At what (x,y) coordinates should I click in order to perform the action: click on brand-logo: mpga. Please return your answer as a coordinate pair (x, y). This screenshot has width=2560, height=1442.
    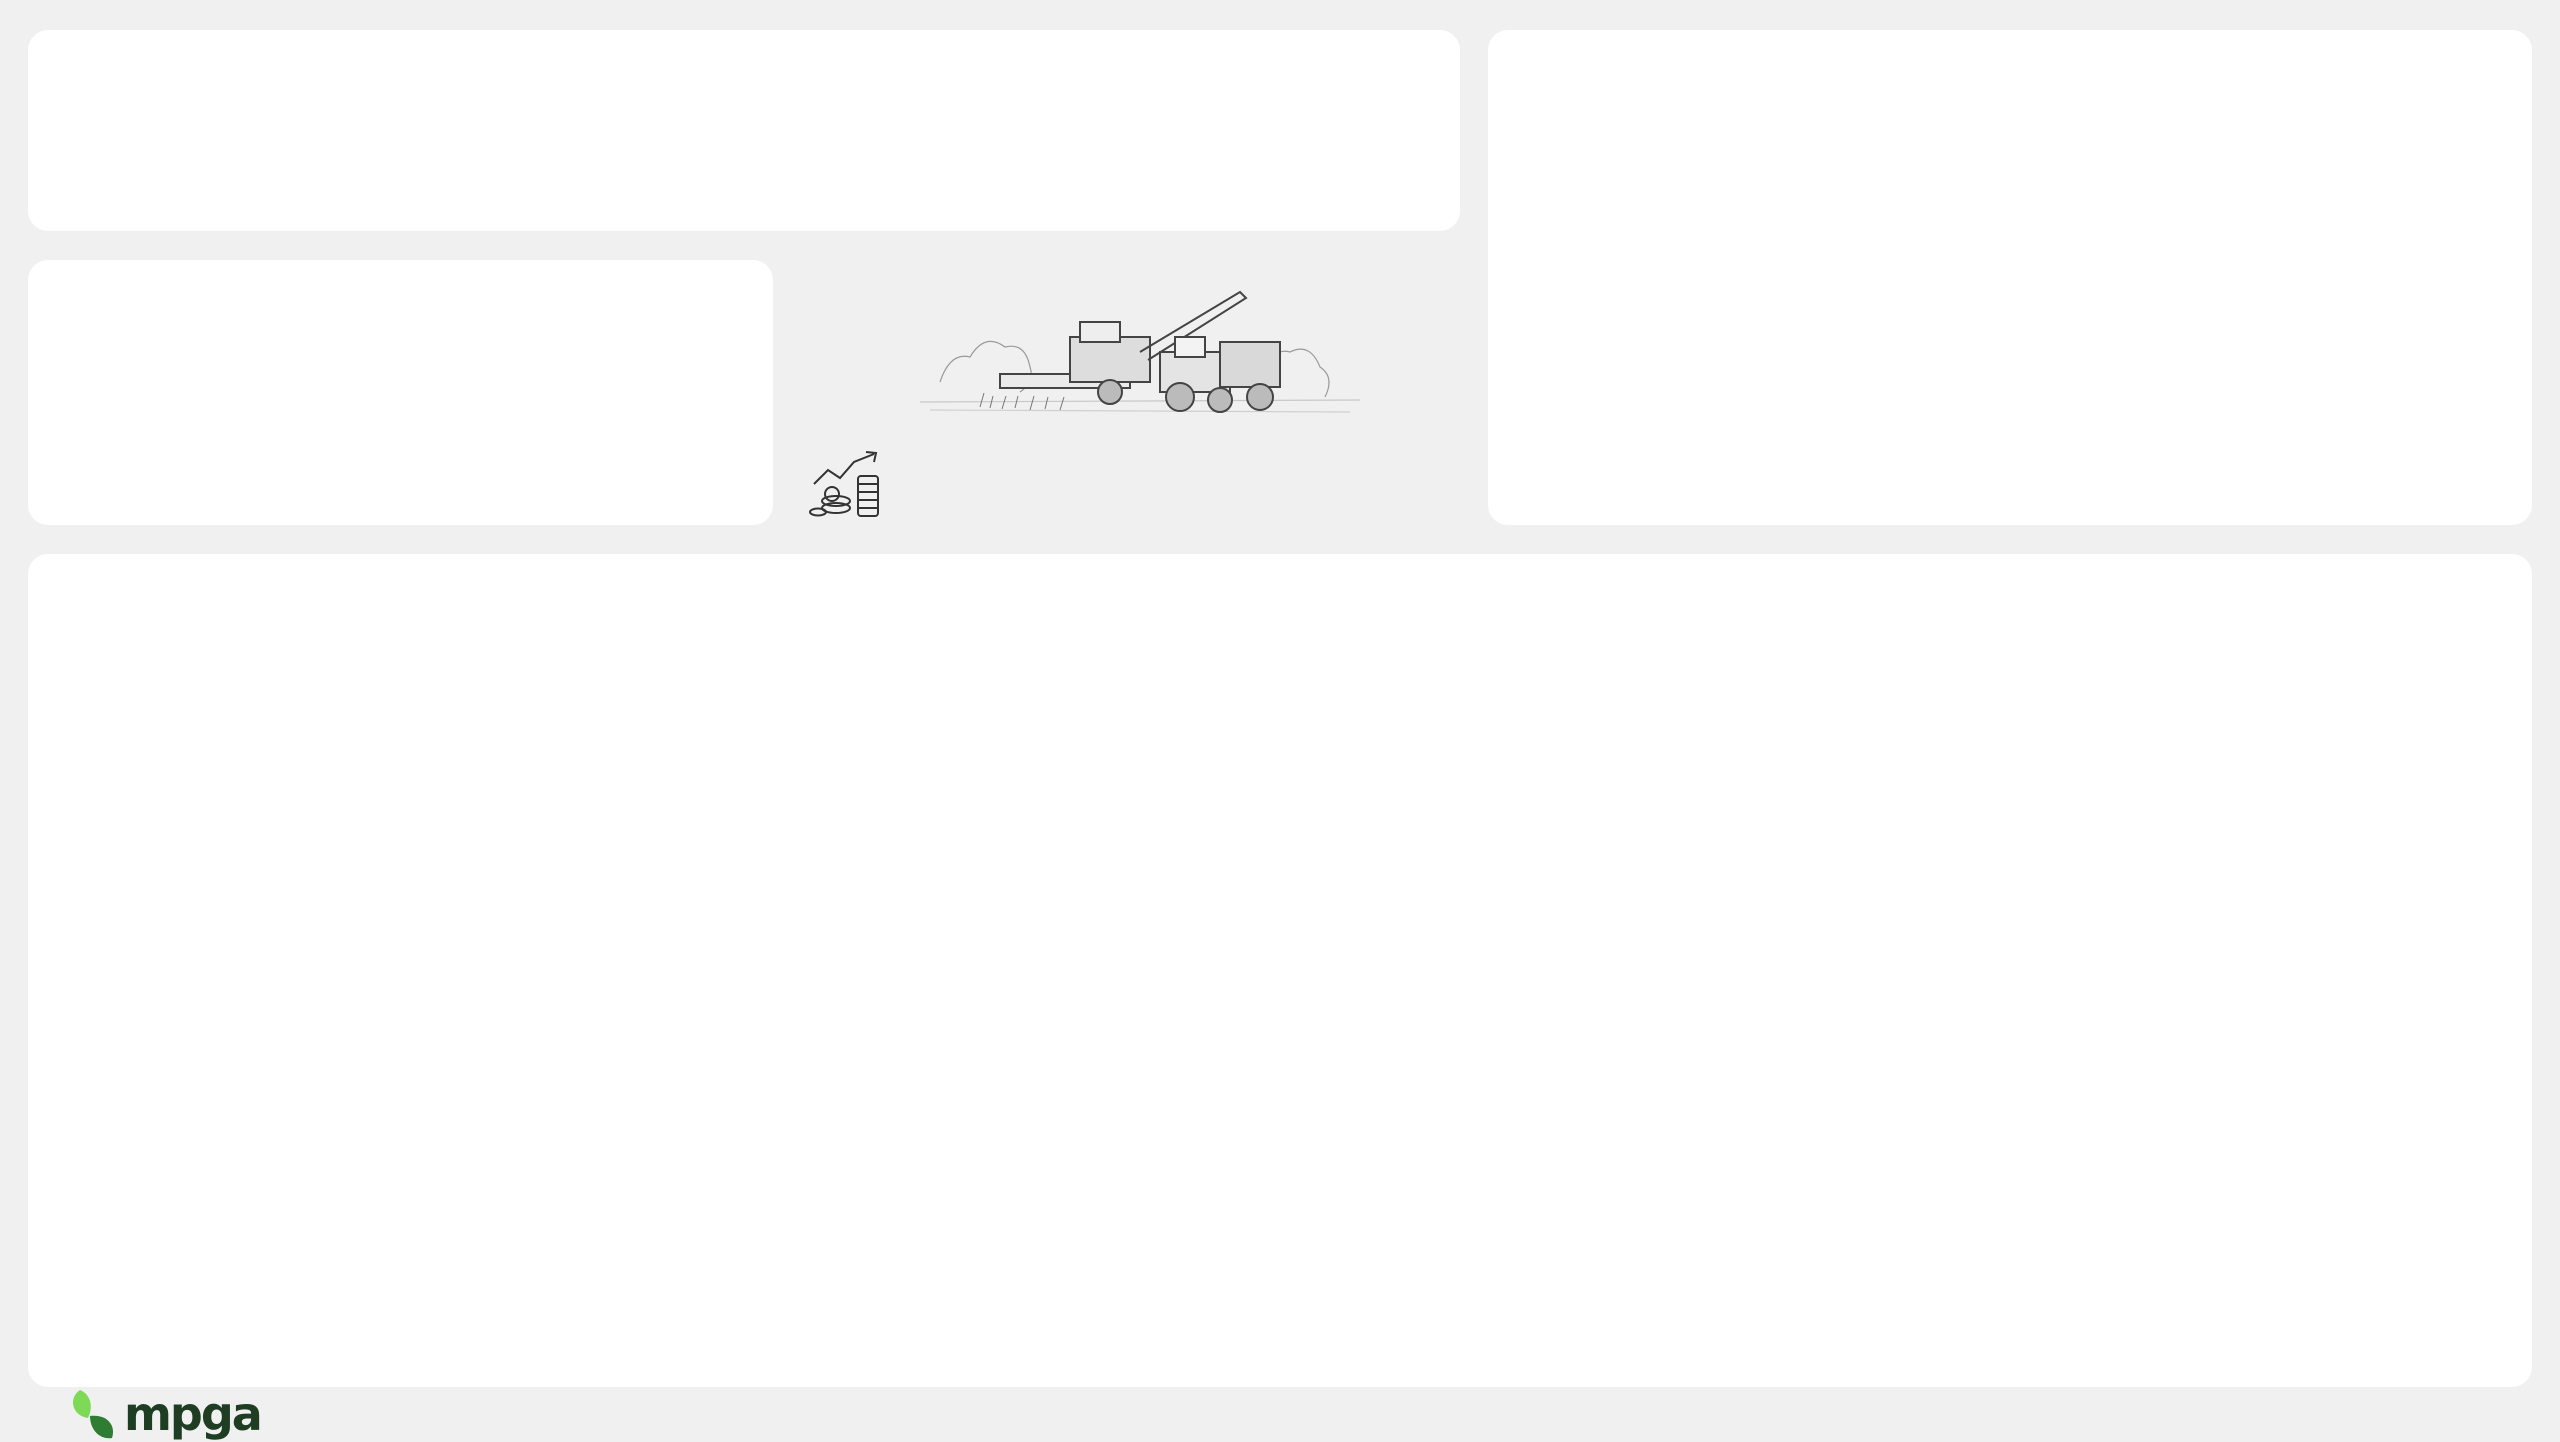
    Looking at the image, I should click on (164, 1414).